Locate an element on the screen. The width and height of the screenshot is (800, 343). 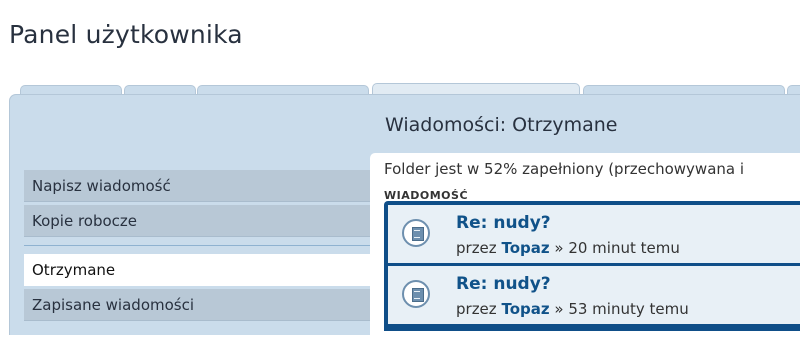
menu-item-drafts: Kopie robocze is located at coordinates (197, 221).